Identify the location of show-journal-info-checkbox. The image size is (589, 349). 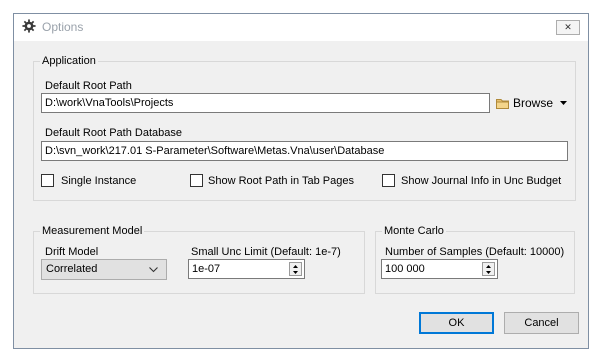
(388, 180).